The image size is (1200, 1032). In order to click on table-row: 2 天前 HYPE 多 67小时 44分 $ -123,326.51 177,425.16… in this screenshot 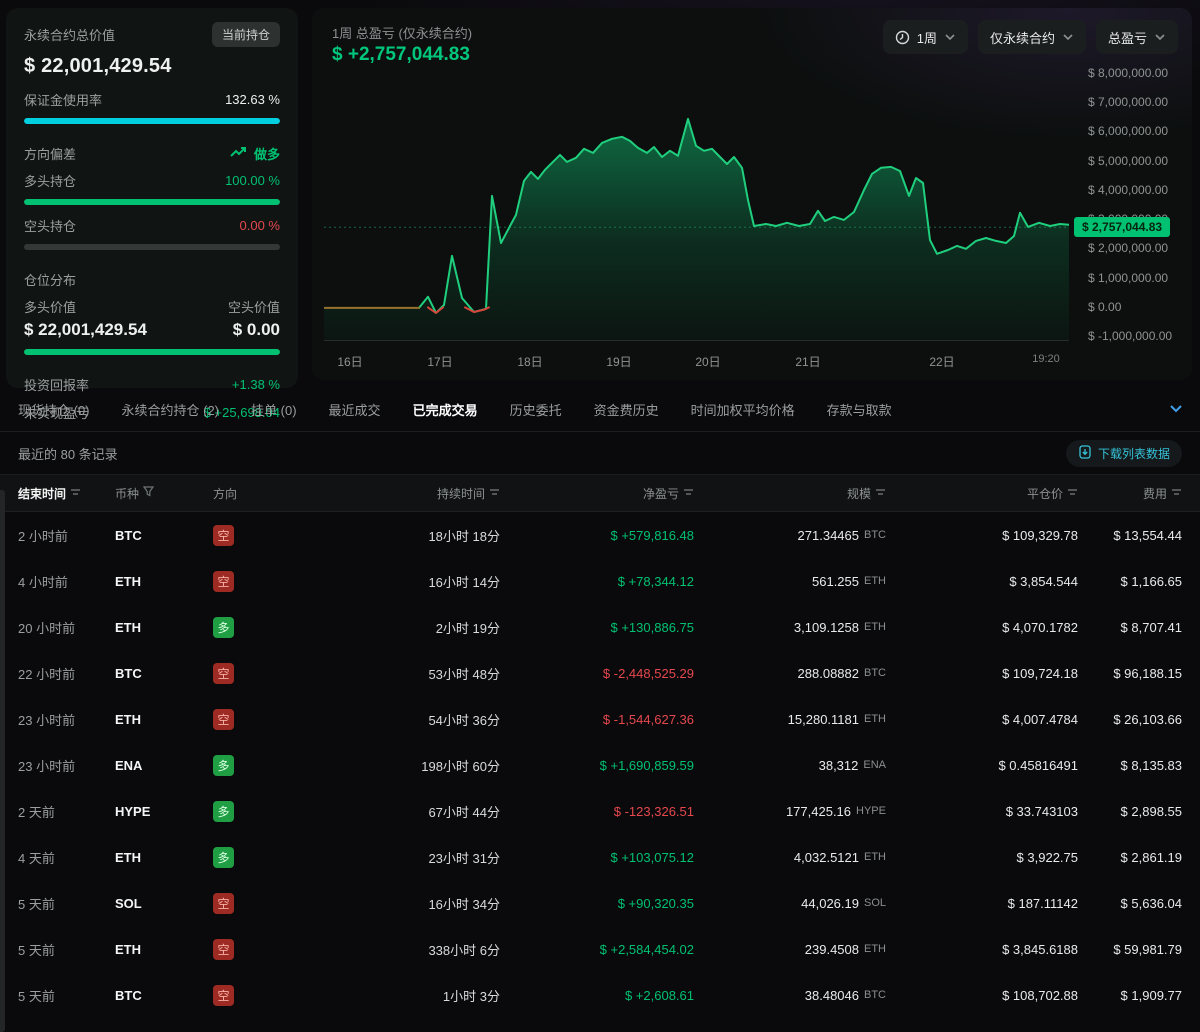, I will do `click(600, 811)`.